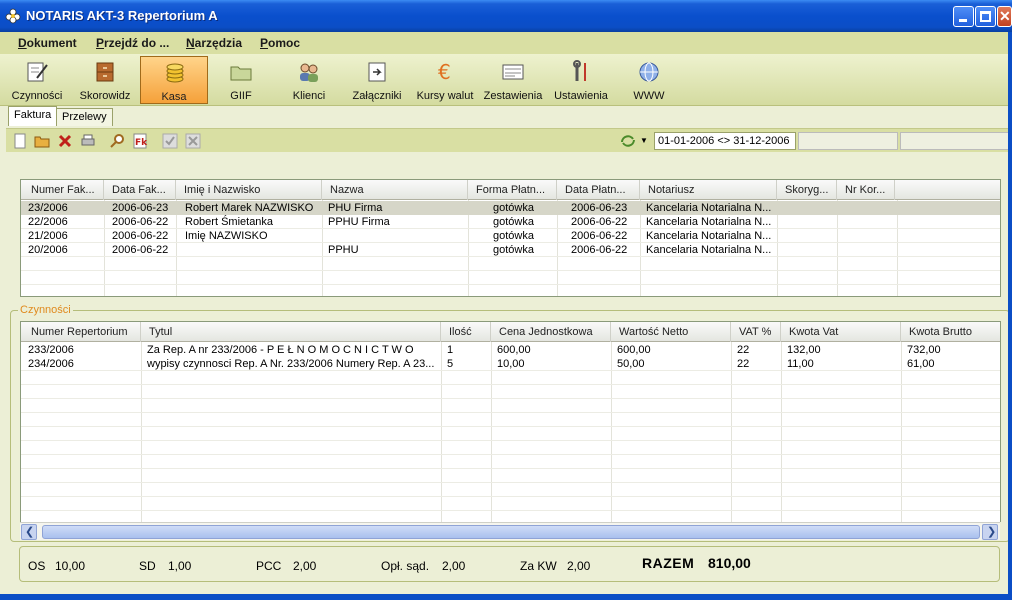 This screenshot has height=600, width=1012. Describe the element at coordinates (743, 364) in the screenshot. I see `cell-vat-procent: 22` at that location.